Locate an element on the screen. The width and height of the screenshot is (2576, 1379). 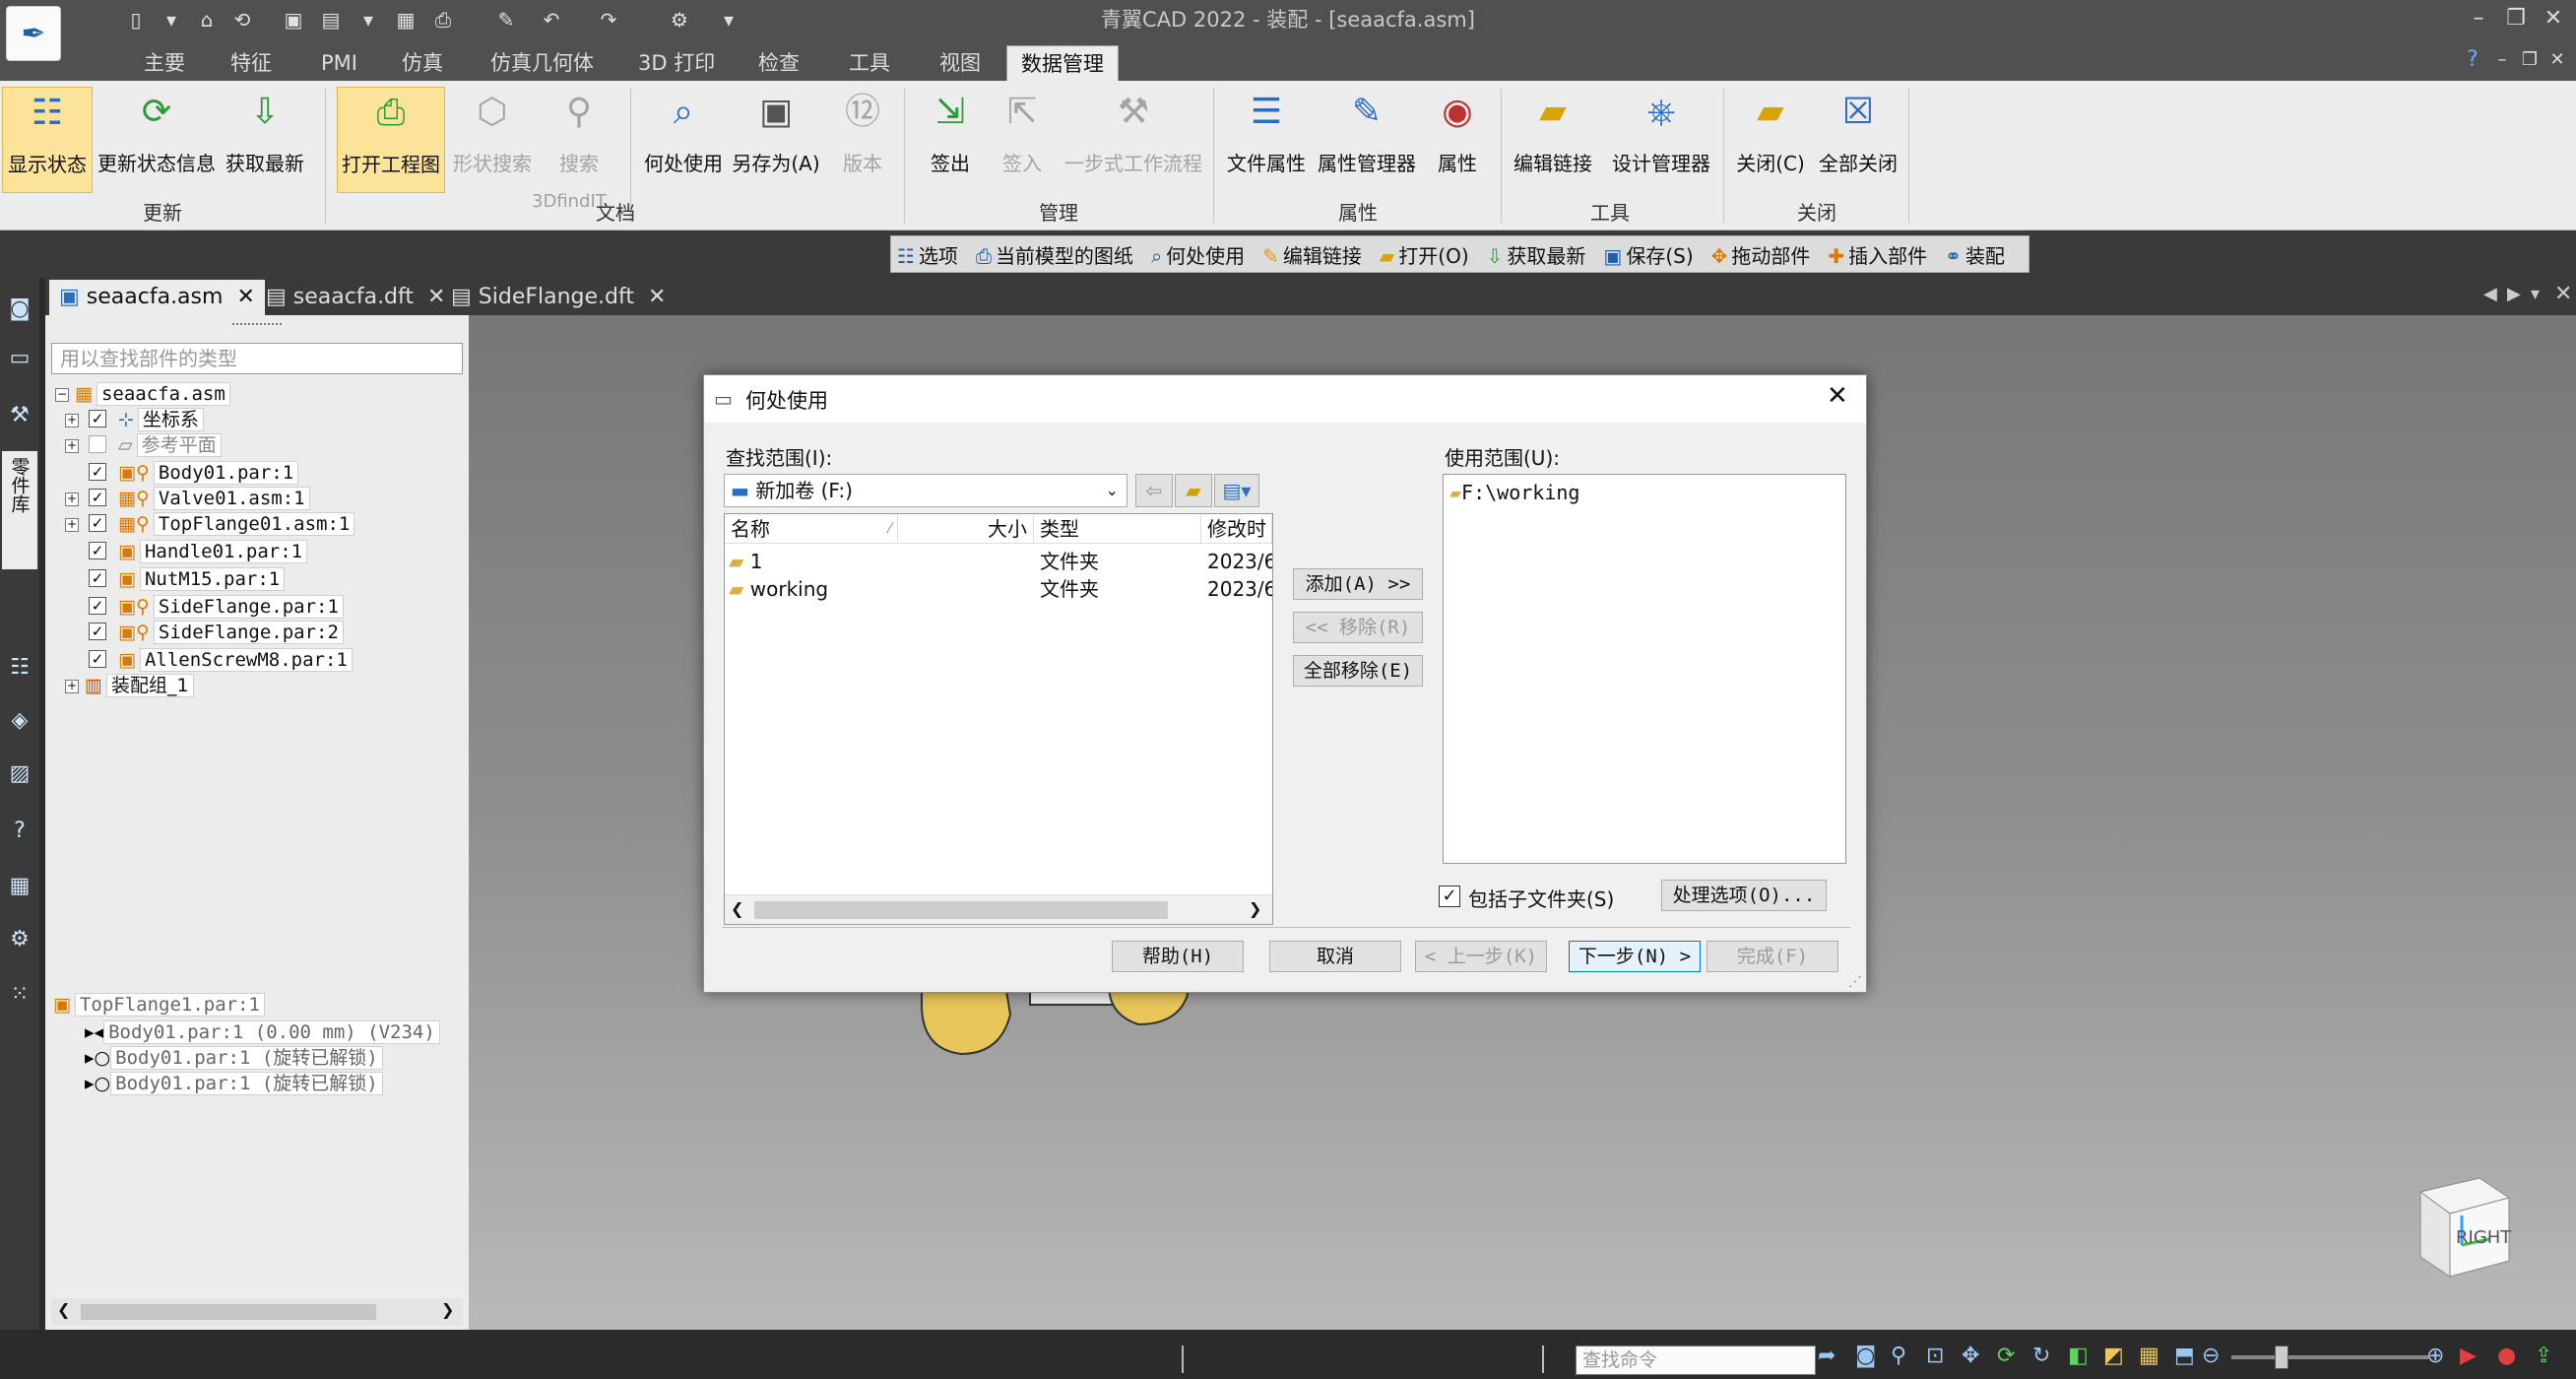
tab-features: 特征 is located at coordinates (251, 63).